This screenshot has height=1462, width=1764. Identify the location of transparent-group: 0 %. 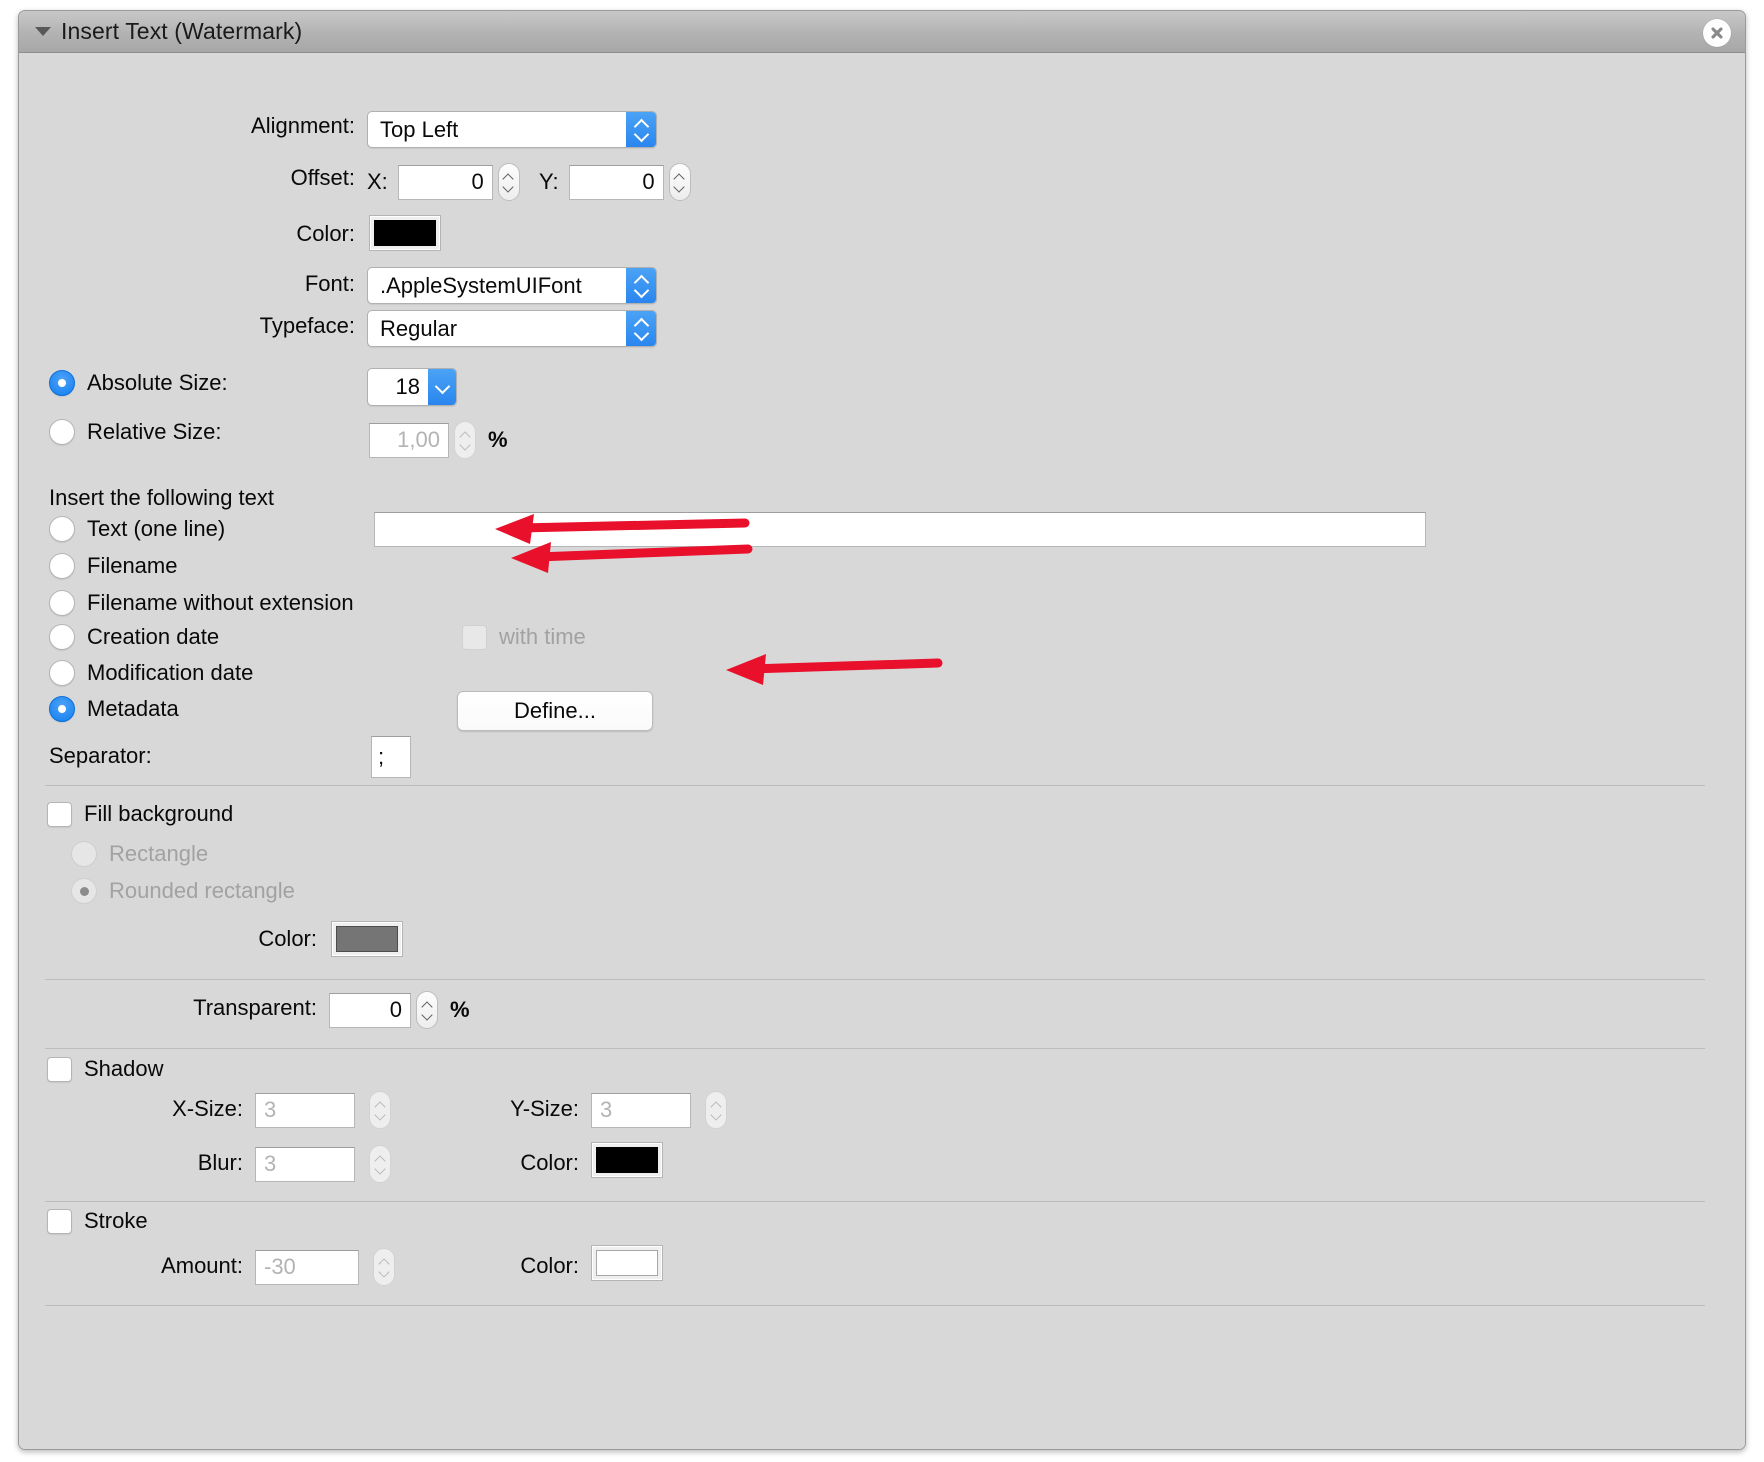
(399, 1010).